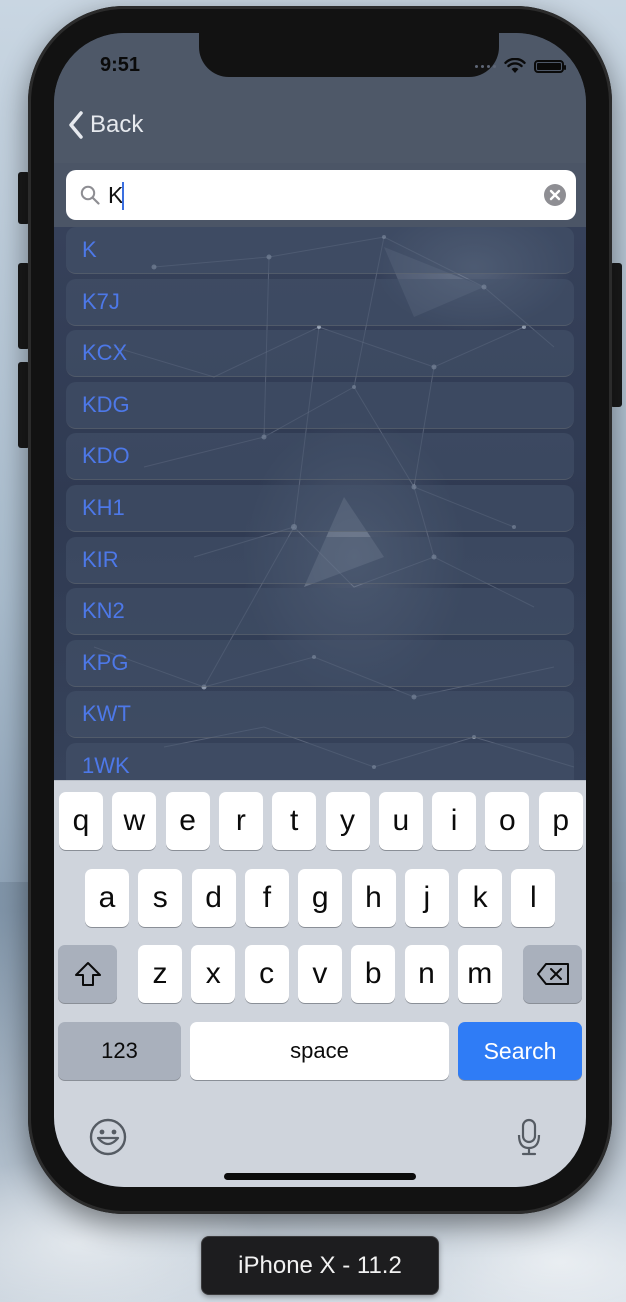 The image size is (626, 1302). What do you see at coordinates (454, 821) in the screenshot?
I see `letter-key: i` at bounding box center [454, 821].